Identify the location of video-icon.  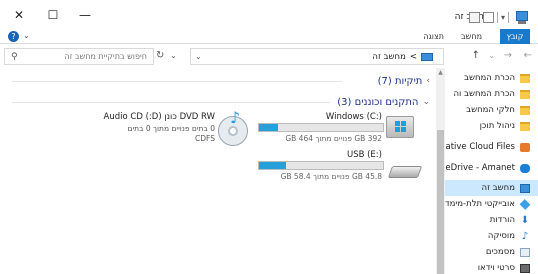
(525, 268).